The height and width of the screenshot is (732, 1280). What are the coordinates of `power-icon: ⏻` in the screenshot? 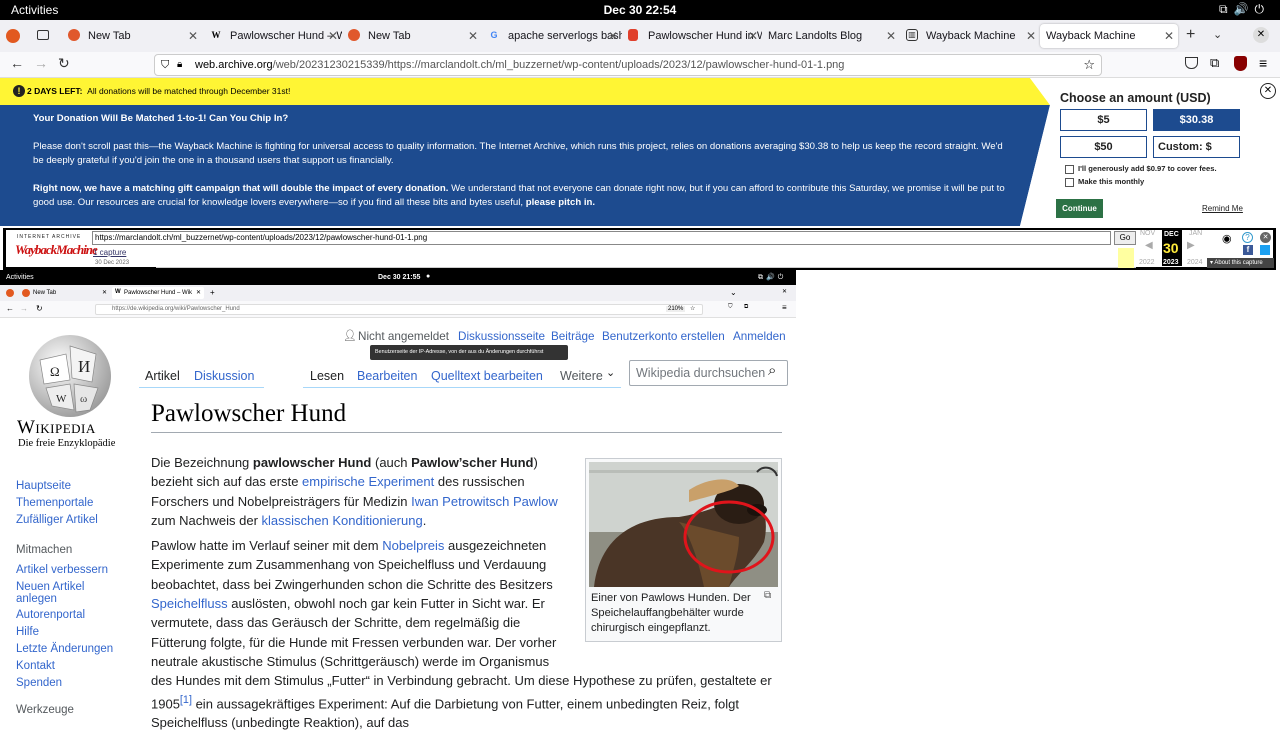 It's located at (1262, 9).